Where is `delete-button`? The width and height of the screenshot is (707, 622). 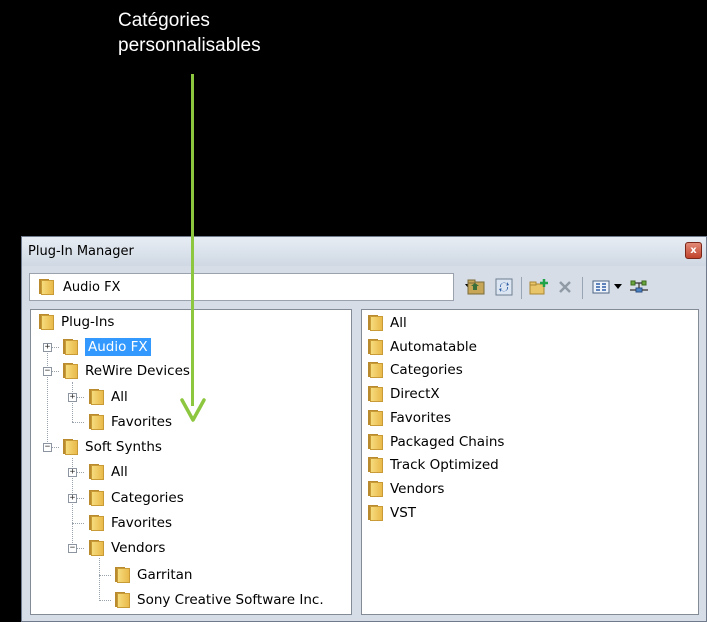
delete-button is located at coordinates (565, 287).